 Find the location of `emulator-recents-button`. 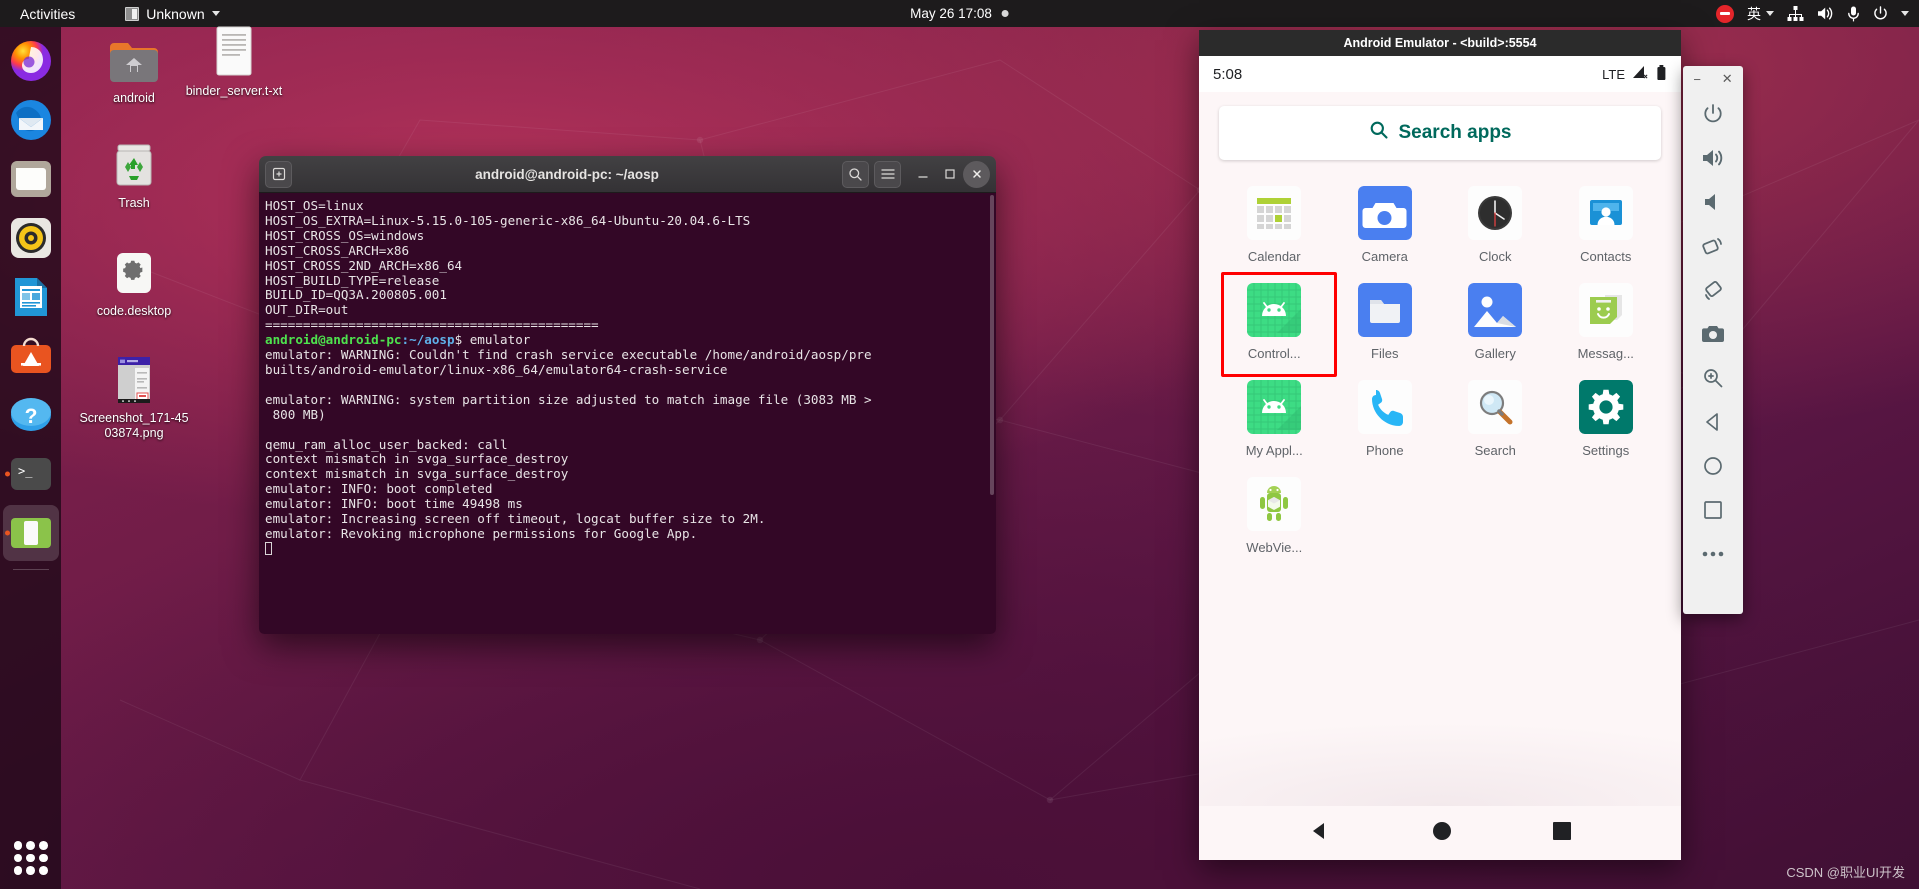

emulator-recents-button is located at coordinates (1713, 510).